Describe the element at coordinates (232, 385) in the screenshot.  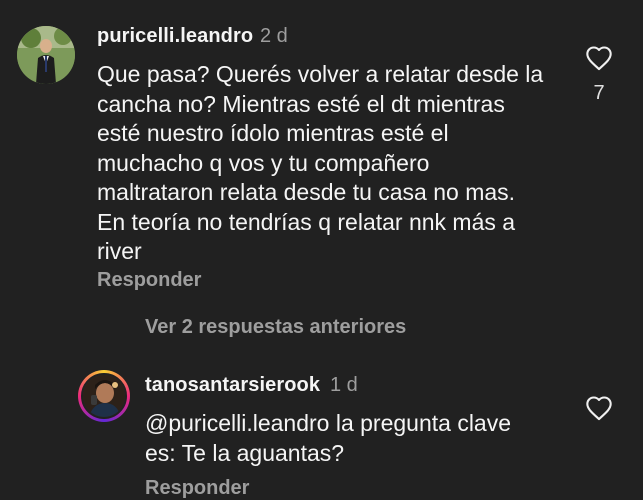
I see `reply-username: tanosantarsierook` at that location.